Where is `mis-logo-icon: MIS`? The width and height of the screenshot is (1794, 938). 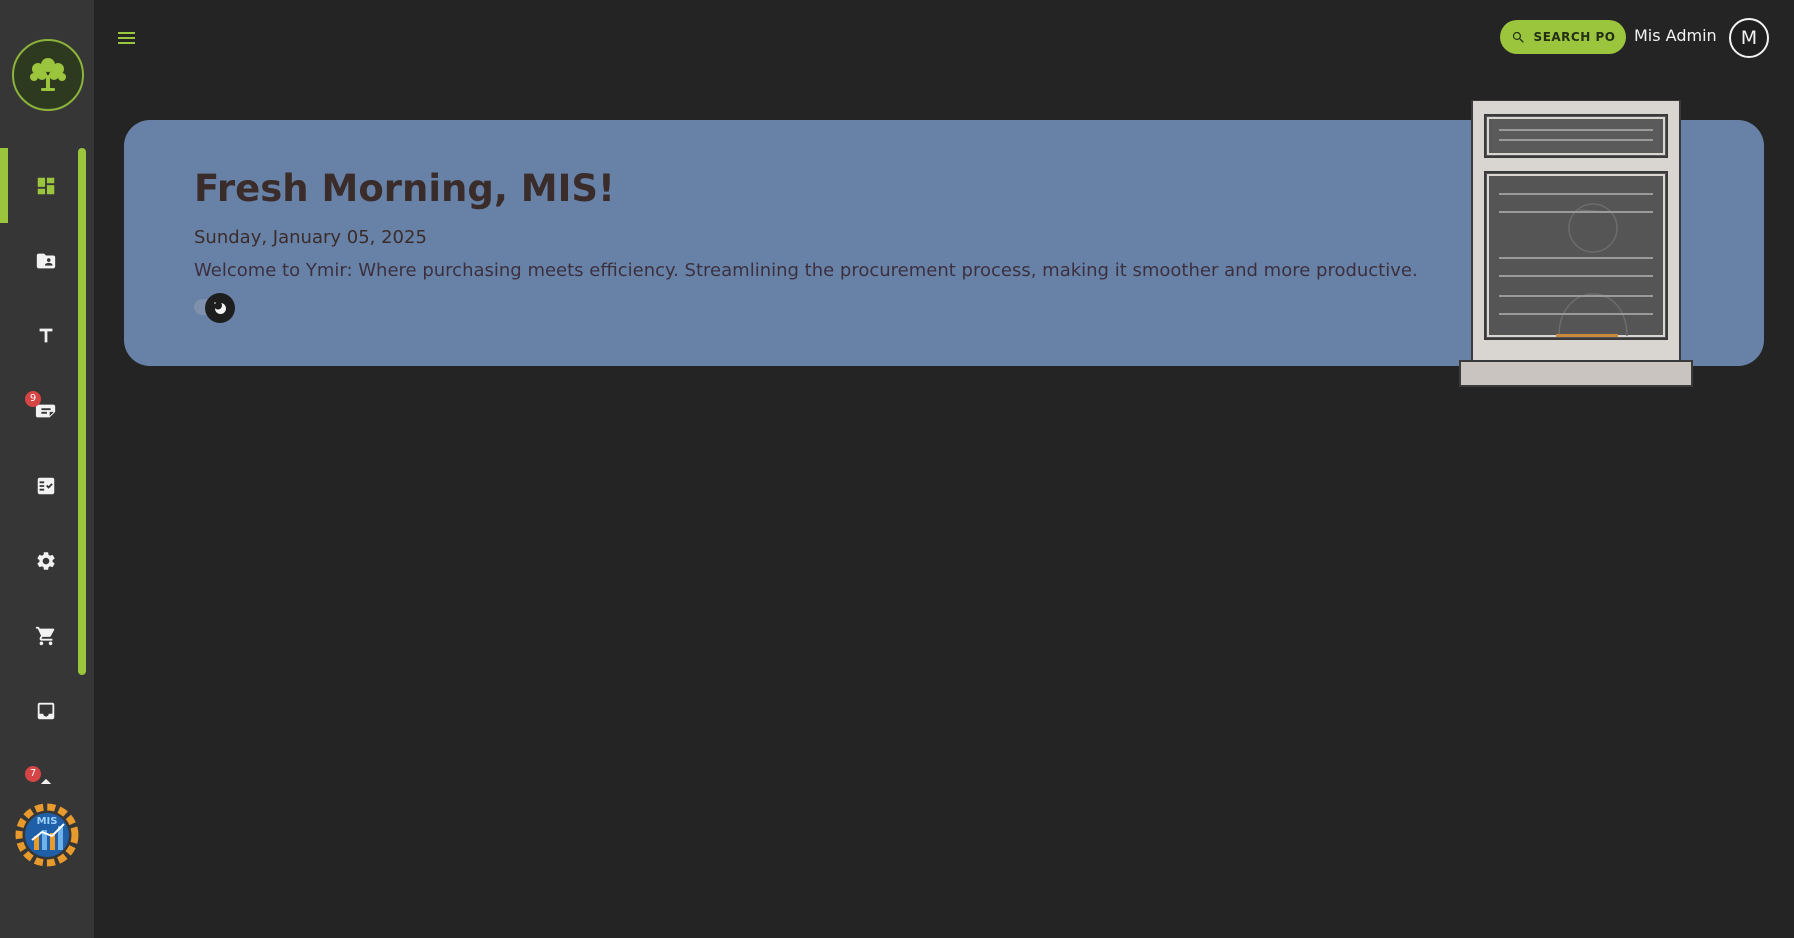
mis-logo-icon: MIS is located at coordinates (47, 835).